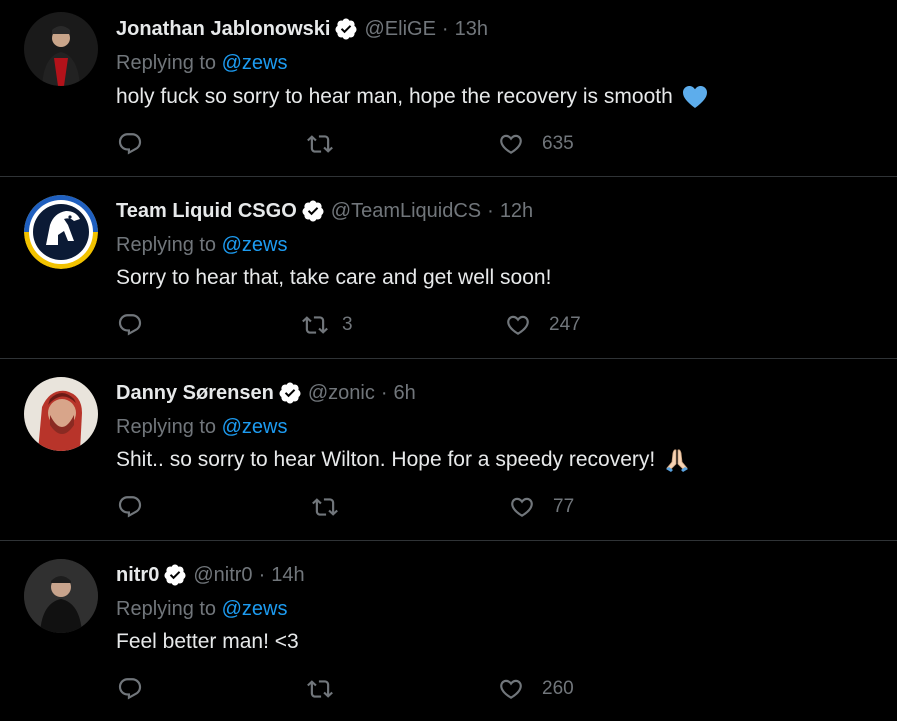 The height and width of the screenshot is (721, 897). What do you see at coordinates (206, 211) in the screenshot?
I see `display-name: Team Liquid CSGO` at bounding box center [206, 211].